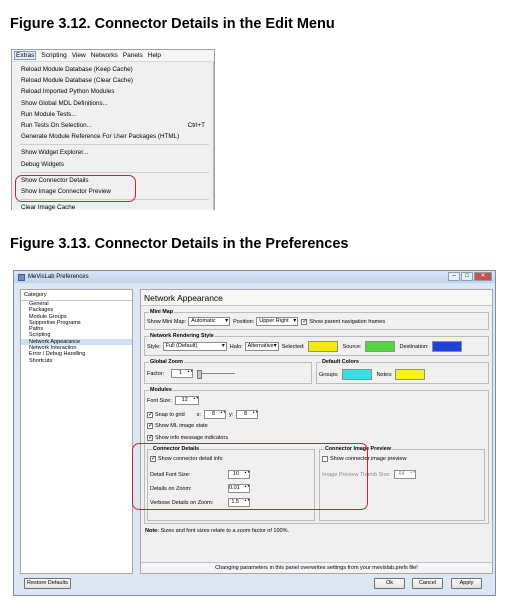  Describe the element at coordinates (76, 361) in the screenshot. I see `category-item: Shortcuts` at that location.